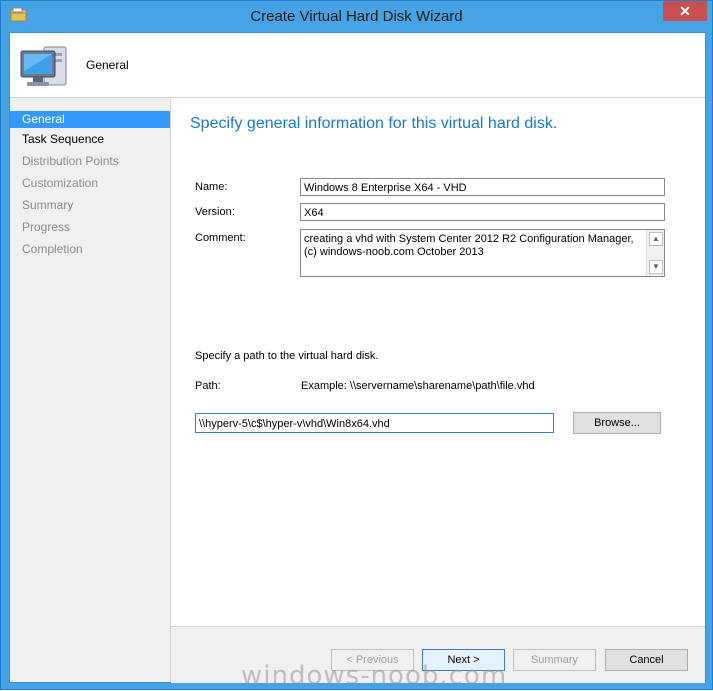 This screenshot has width=713, height=691. Describe the element at coordinates (90, 119) in the screenshot. I see `nav-item-general: General` at that location.